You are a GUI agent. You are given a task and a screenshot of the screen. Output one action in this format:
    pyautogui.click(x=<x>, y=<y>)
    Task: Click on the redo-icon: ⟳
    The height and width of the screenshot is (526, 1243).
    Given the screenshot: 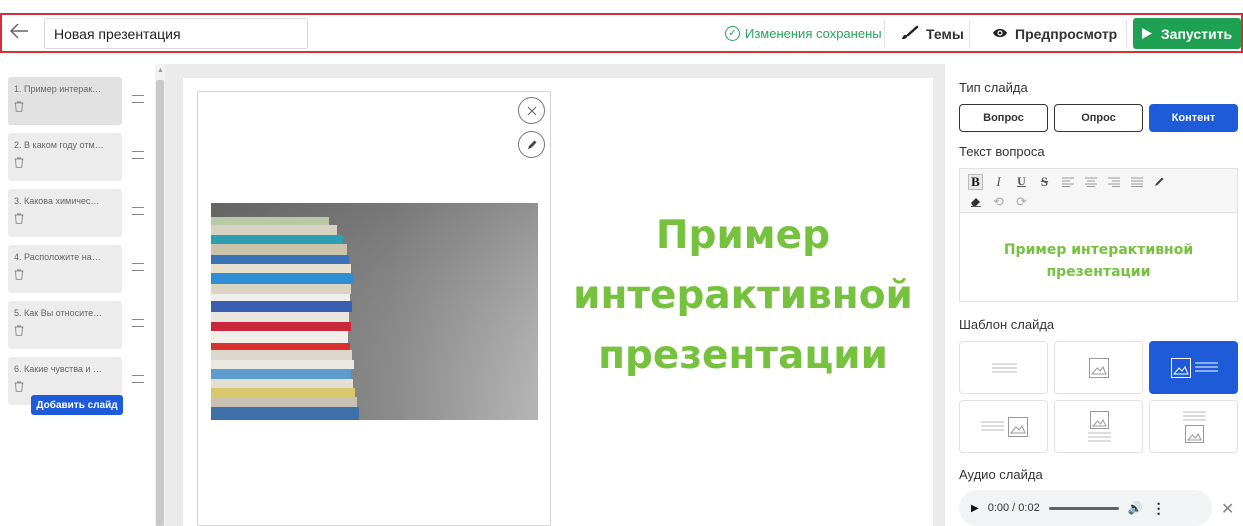 What is the action you would take?
    pyautogui.click(x=1021, y=202)
    